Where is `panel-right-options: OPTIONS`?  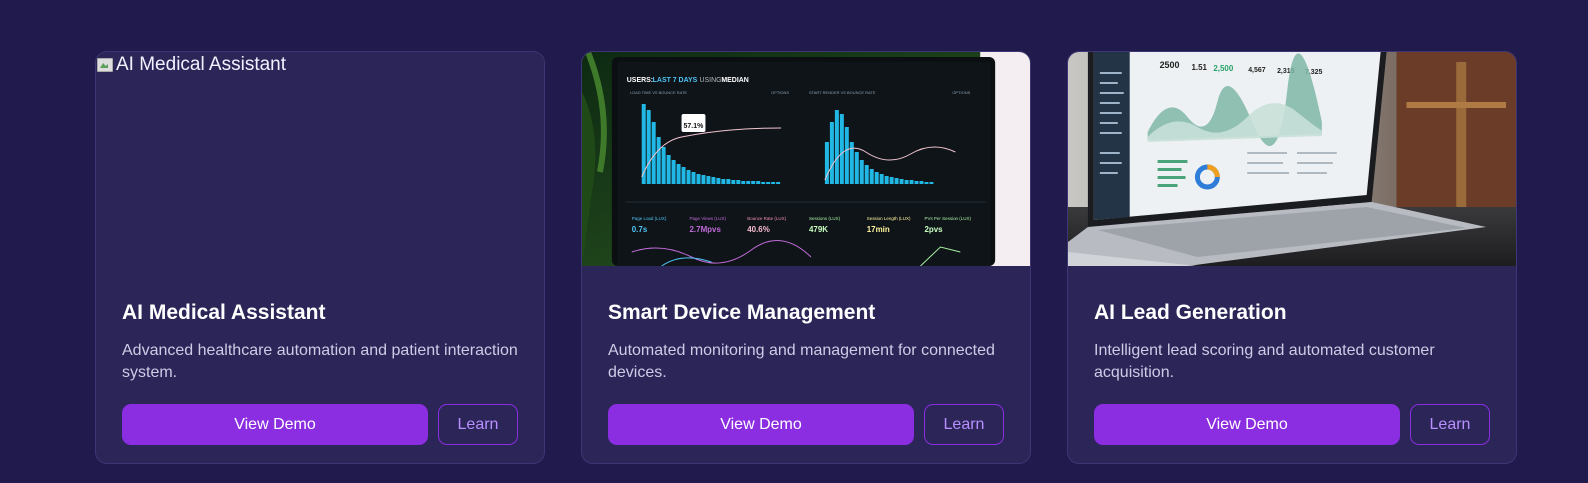
panel-right-options: OPTIONS is located at coordinates (961, 92).